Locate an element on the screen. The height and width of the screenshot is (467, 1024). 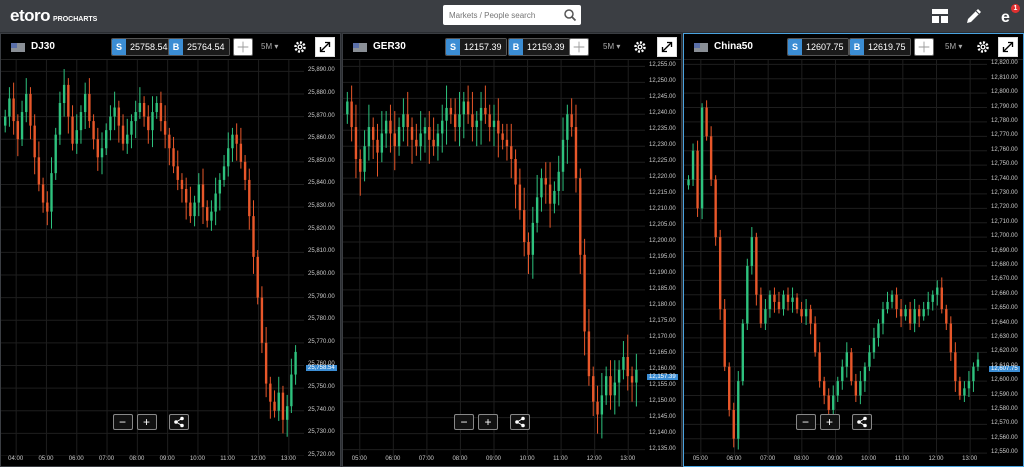
panel-header: DJ30 S 25758.54 B 25764.54 5M ▾ is located at coordinates (170, 47).